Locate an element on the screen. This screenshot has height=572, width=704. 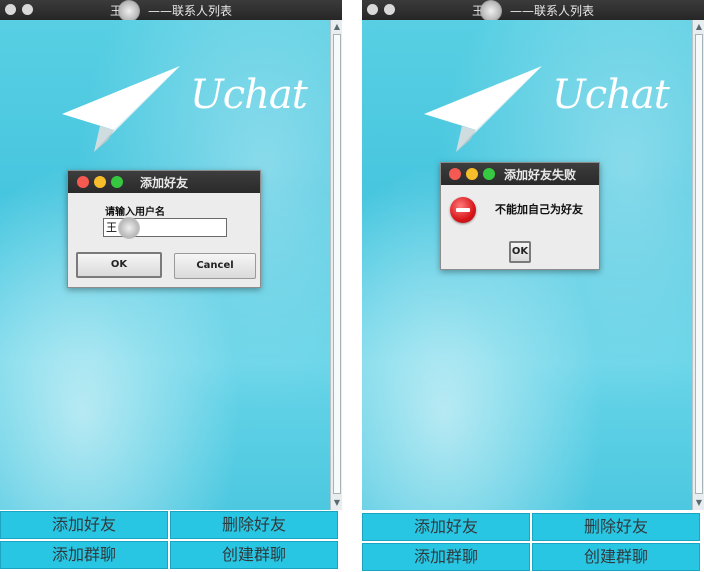
dialog-titlebar: 添加好友 is located at coordinates (164, 182).